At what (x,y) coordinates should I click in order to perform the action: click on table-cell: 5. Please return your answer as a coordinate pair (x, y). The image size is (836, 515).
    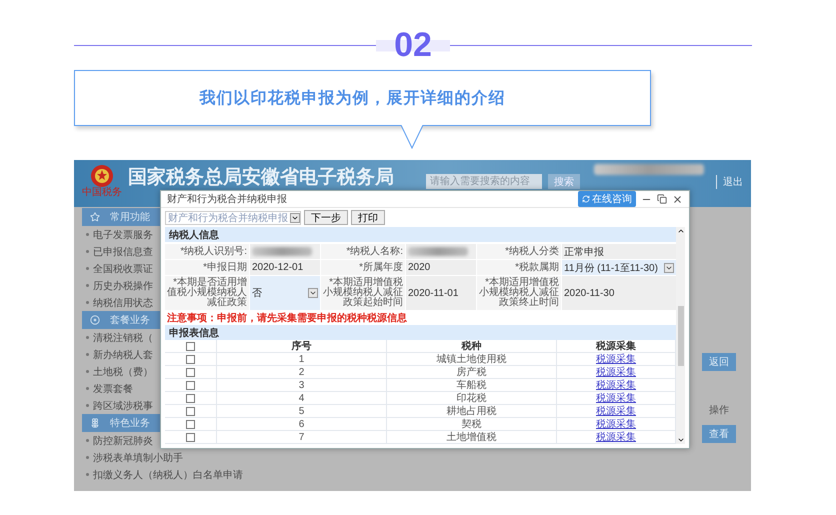
    Looking at the image, I should click on (302, 411).